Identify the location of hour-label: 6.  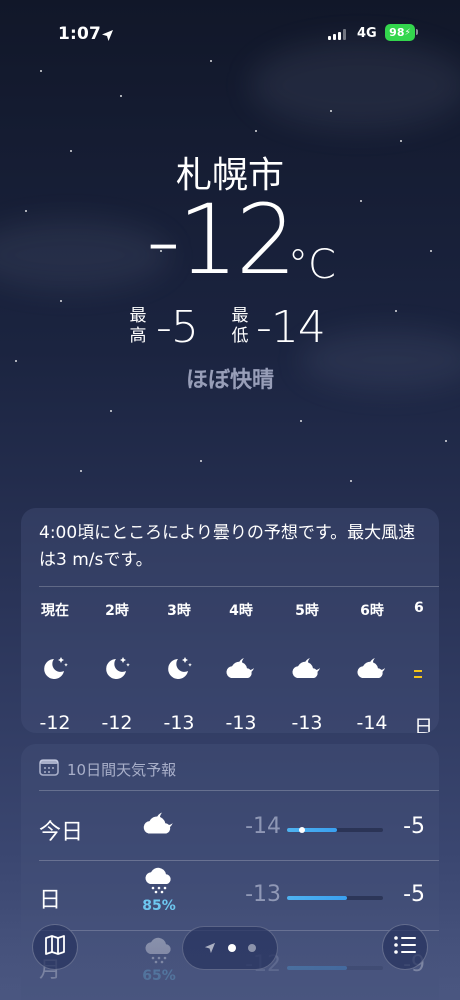
(419, 608).